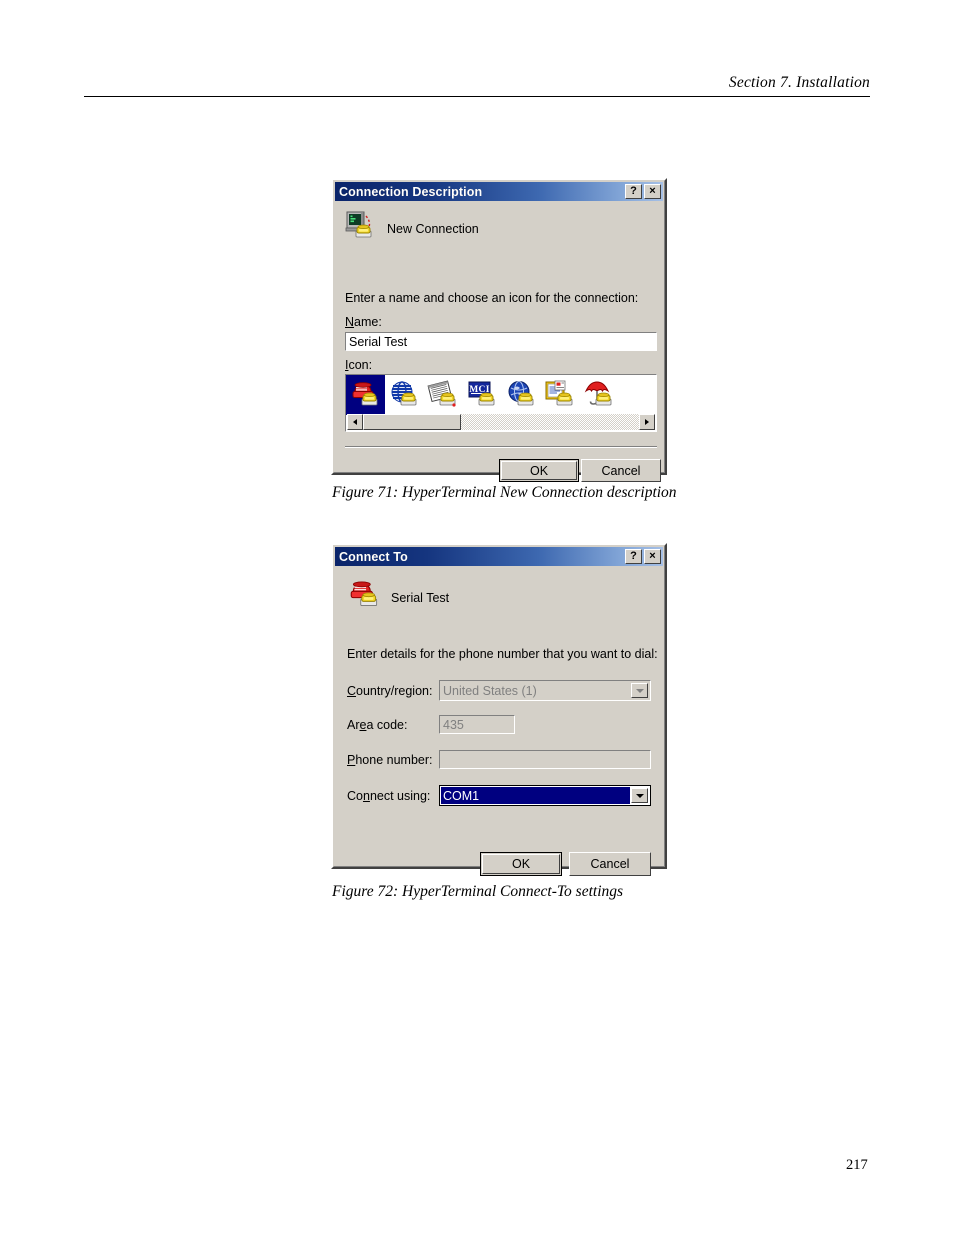 This screenshot has width=954, height=1235. What do you see at coordinates (477, 96) in the screenshot?
I see `header-divider` at bounding box center [477, 96].